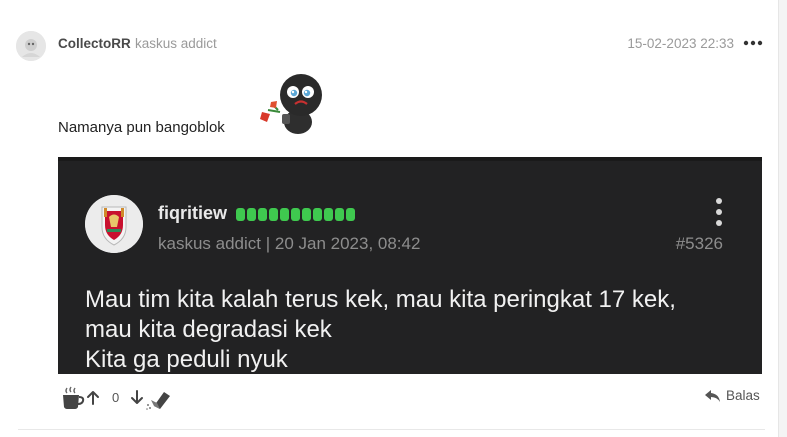 This screenshot has width=787, height=437. Describe the element at coordinates (176, 43) in the screenshot. I see `user-rank: kaskus addict` at that location.